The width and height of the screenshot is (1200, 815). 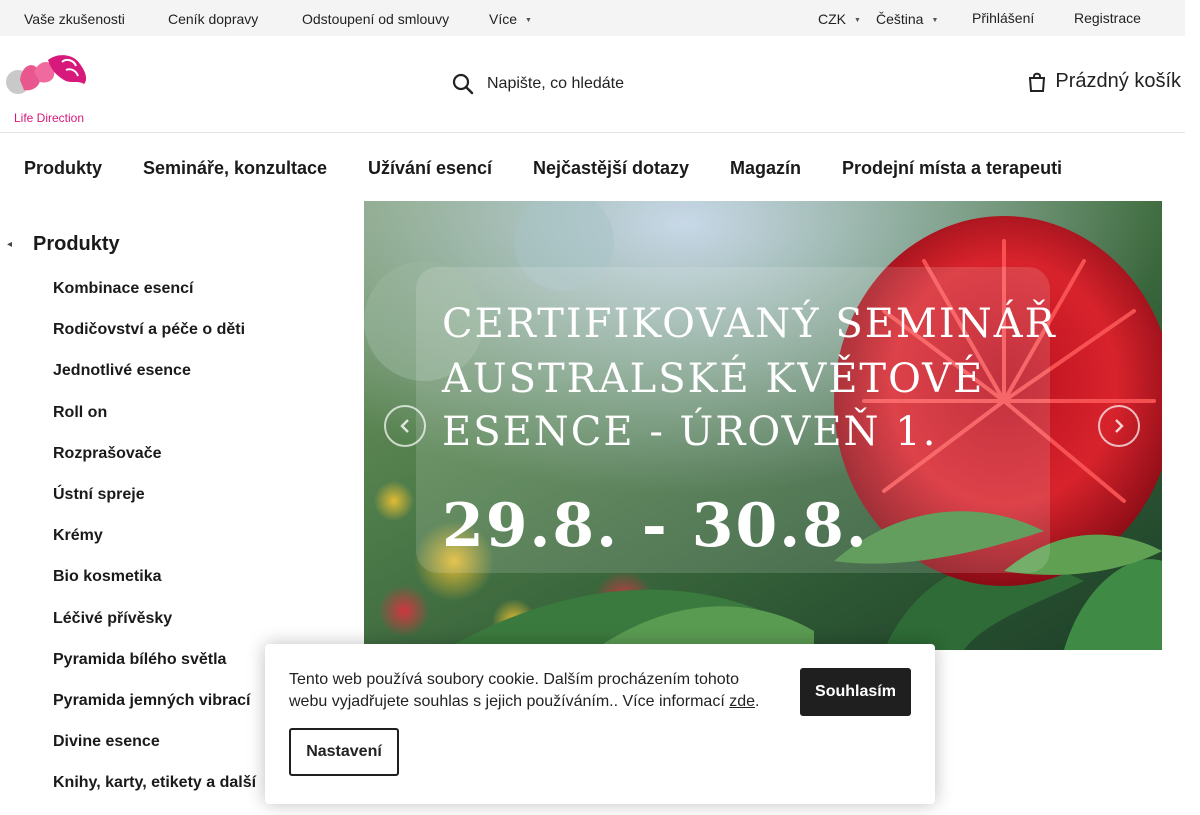 I want to click on nav-item-products: Produkty, so click(x=63, y=168).